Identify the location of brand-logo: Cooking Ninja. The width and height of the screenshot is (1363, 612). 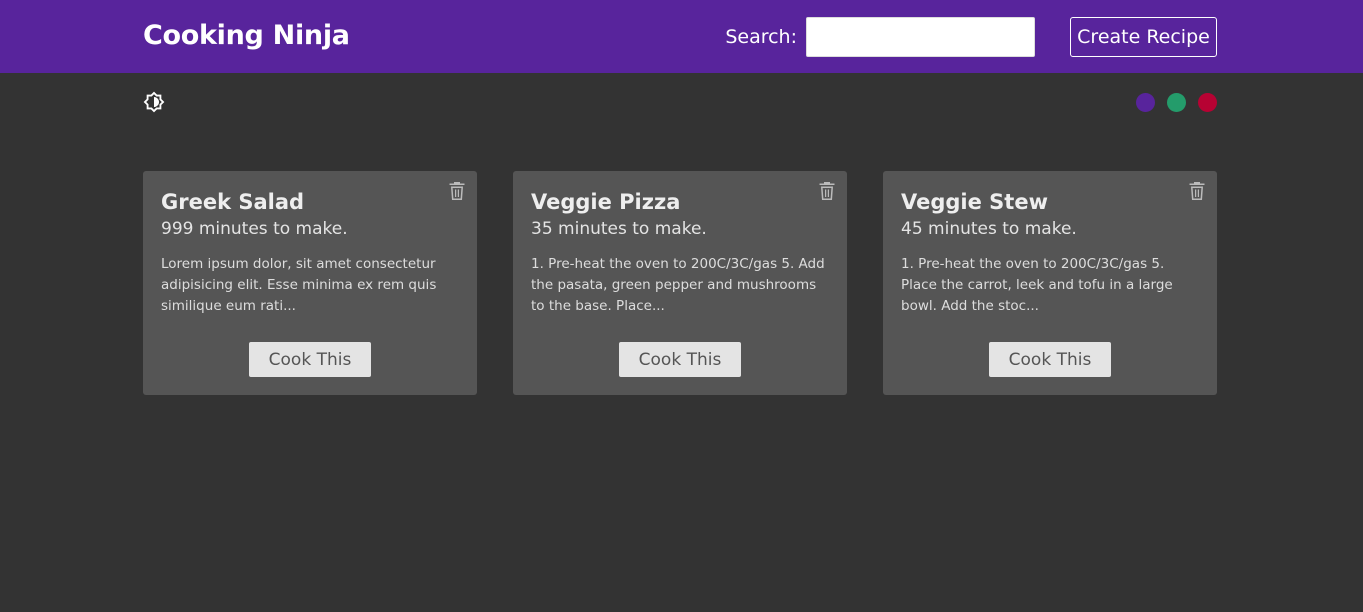
(246, 35).